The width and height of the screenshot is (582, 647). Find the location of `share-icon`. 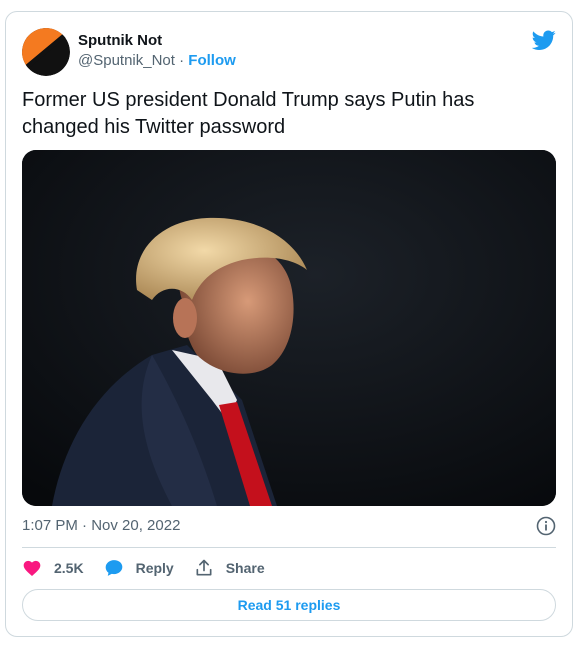

share-icon is located at coordinates (204, 567).